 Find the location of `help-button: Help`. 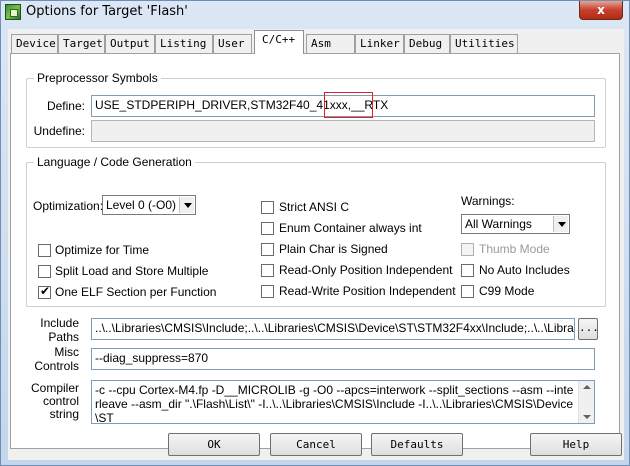

help-button: Help is located at coordinates (576, 444).